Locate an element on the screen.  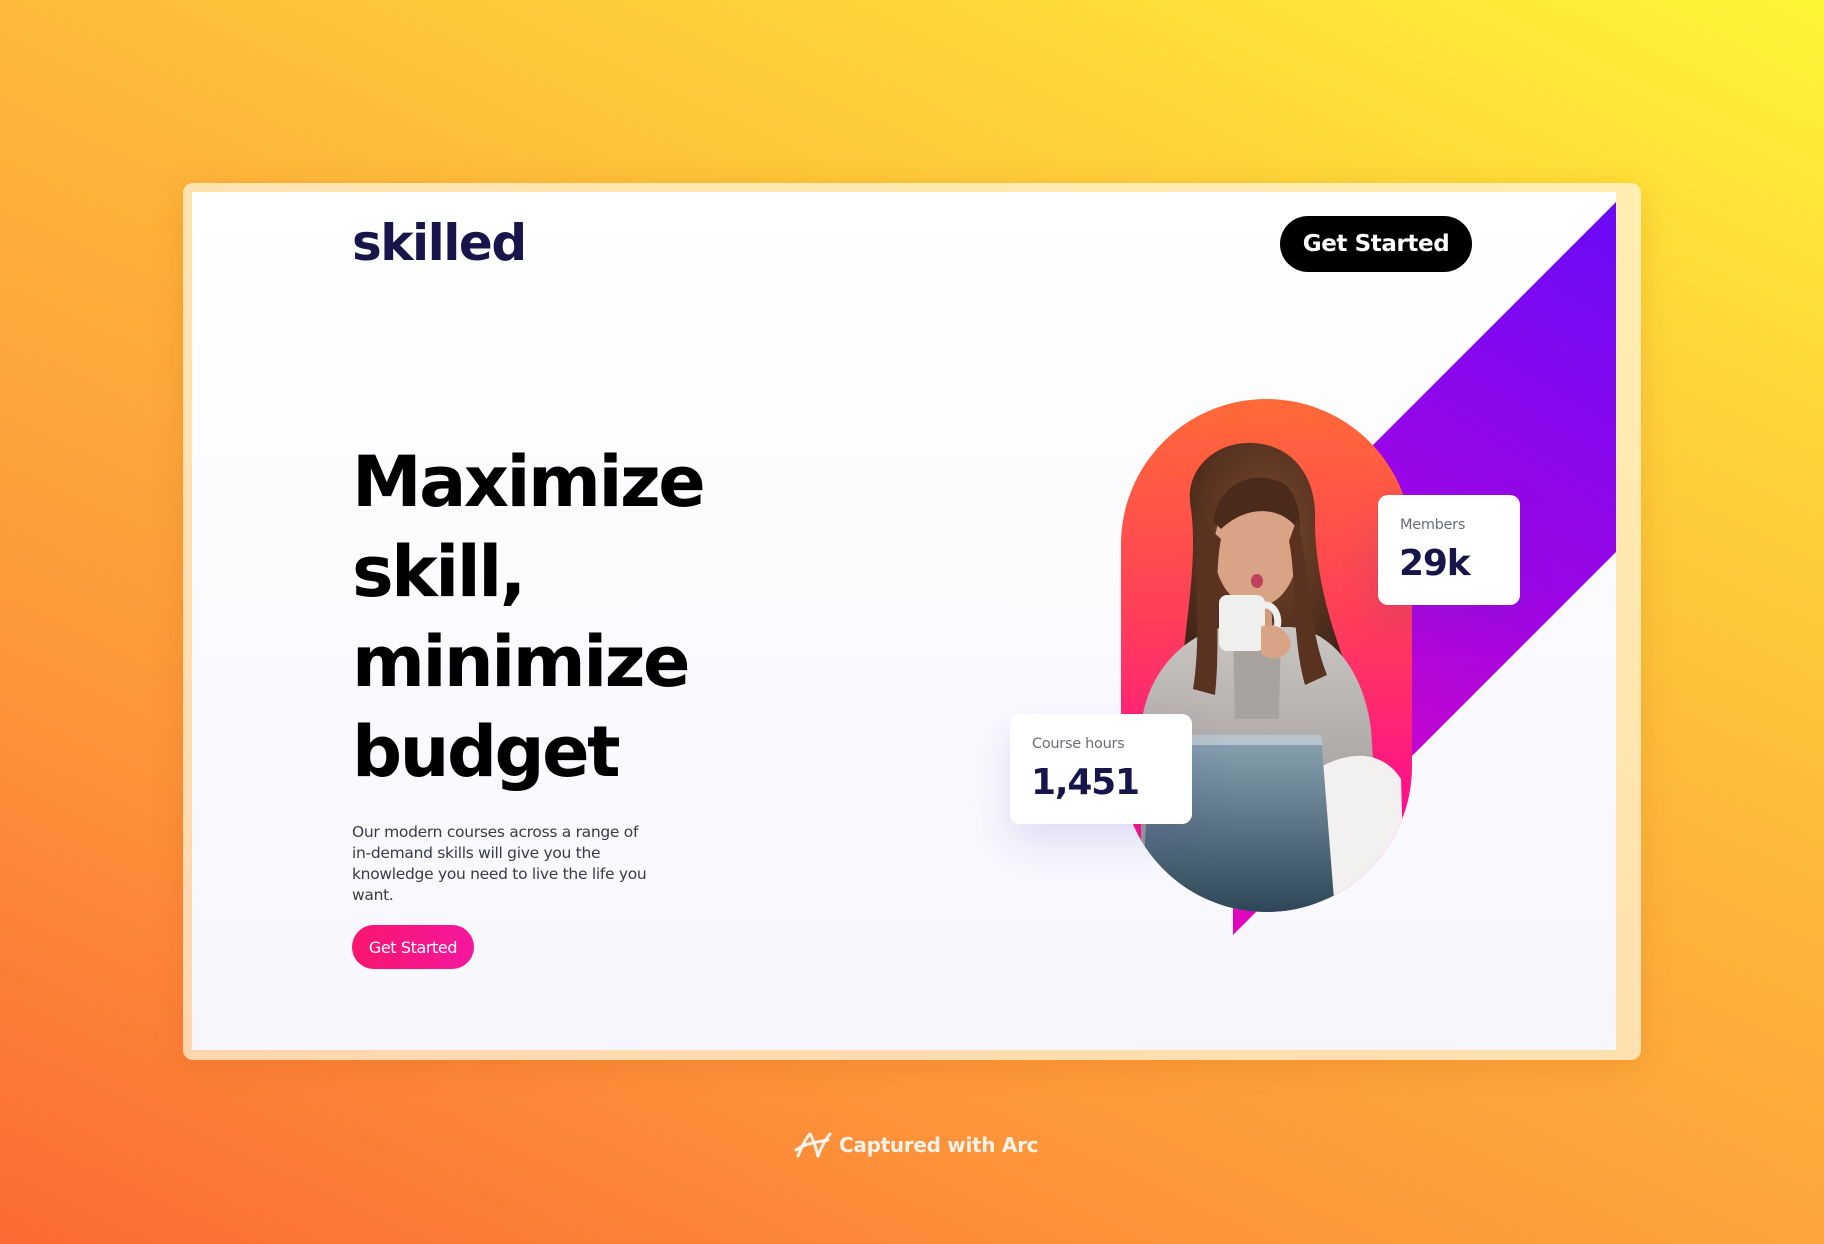
capture-caption: Captured with Arc is located at coordinates (939, 1145).